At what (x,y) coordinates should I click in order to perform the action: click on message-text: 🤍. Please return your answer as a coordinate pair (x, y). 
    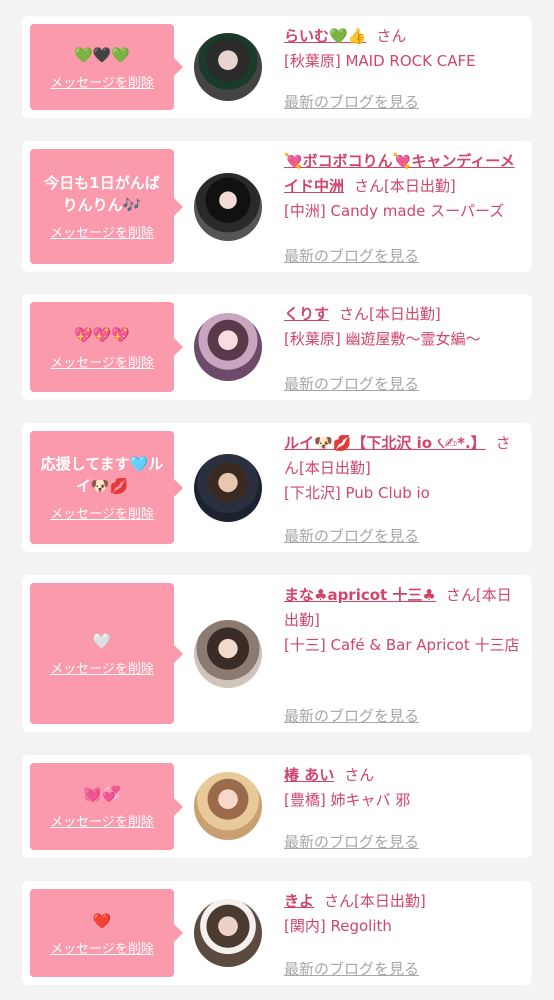
    Looking at the image, I should click on (102, 641).